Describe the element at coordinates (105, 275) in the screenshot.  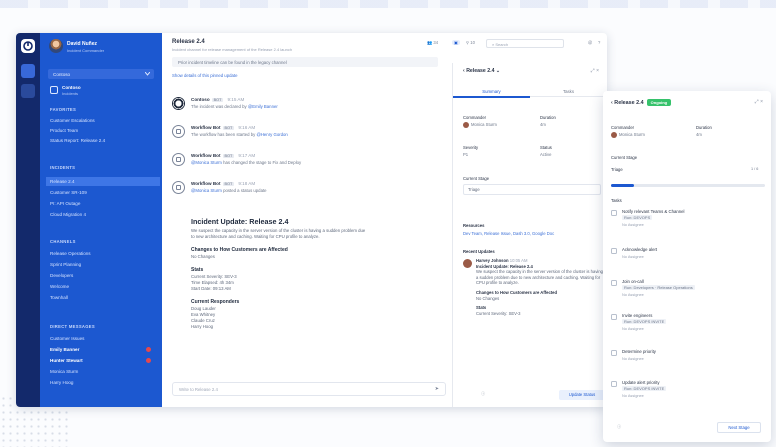
I see `sidebar-item: Developers` at that location.